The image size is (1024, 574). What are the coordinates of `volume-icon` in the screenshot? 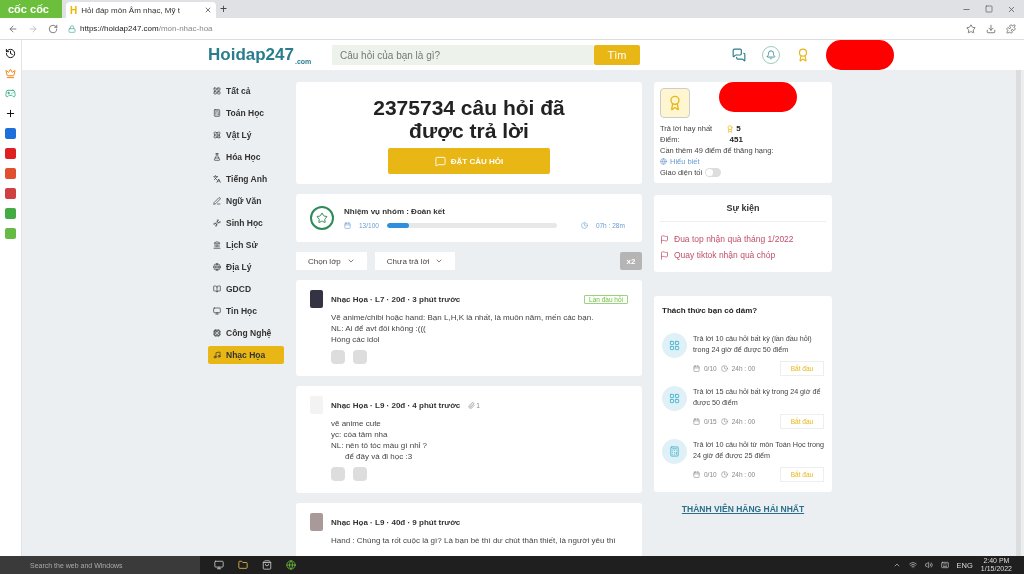 It's located at (928, 565).